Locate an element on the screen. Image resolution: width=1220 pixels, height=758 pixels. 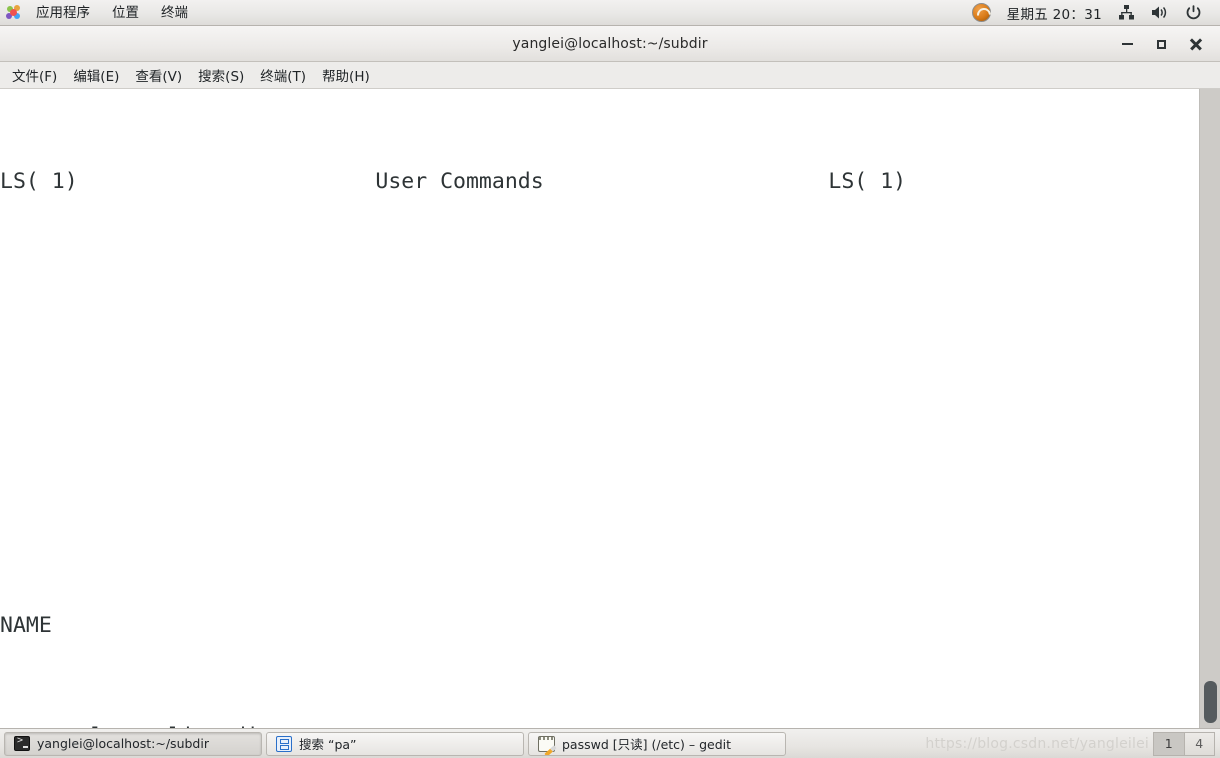
gedit-icon is located at coordinates (546, 743).